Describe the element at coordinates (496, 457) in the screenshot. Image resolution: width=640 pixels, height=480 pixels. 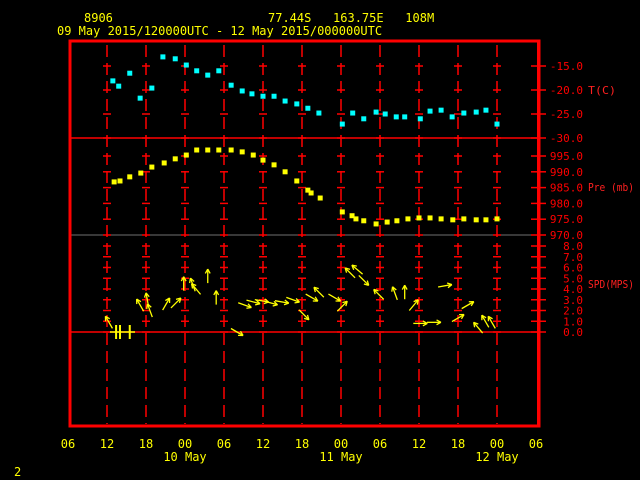
I see `date-label: 12 May` at that location.